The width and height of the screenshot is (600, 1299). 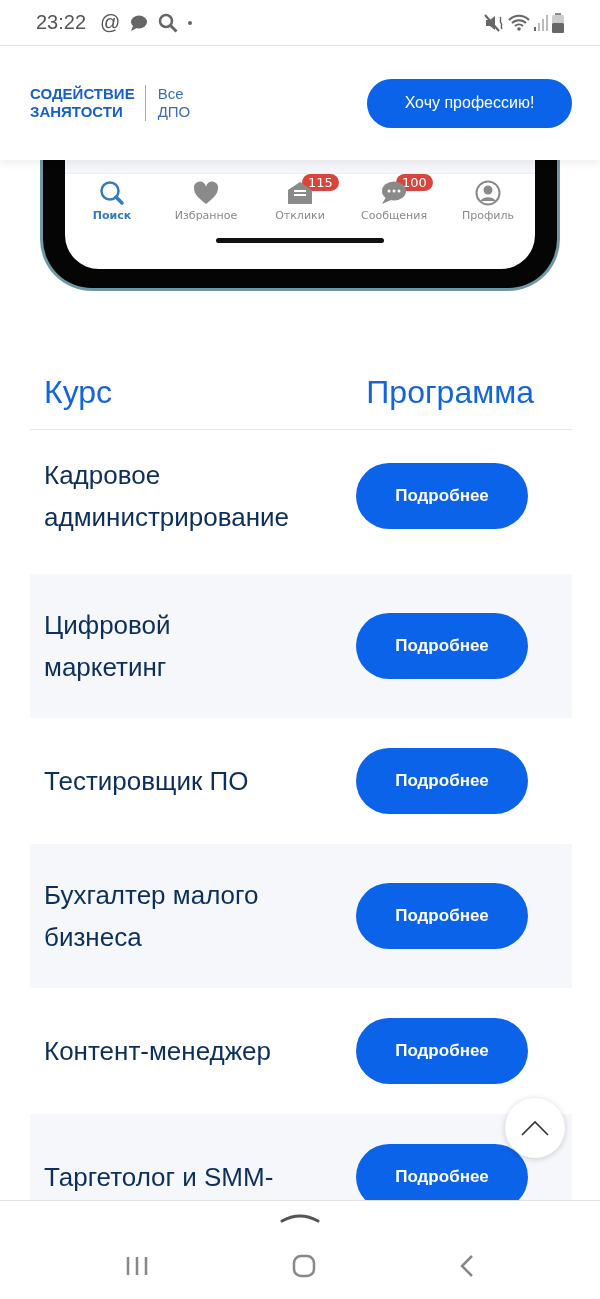 What do you see at coordinates (190, 22) in the screenshot?
I see `dot-icon` at bounding box center [190, 22].